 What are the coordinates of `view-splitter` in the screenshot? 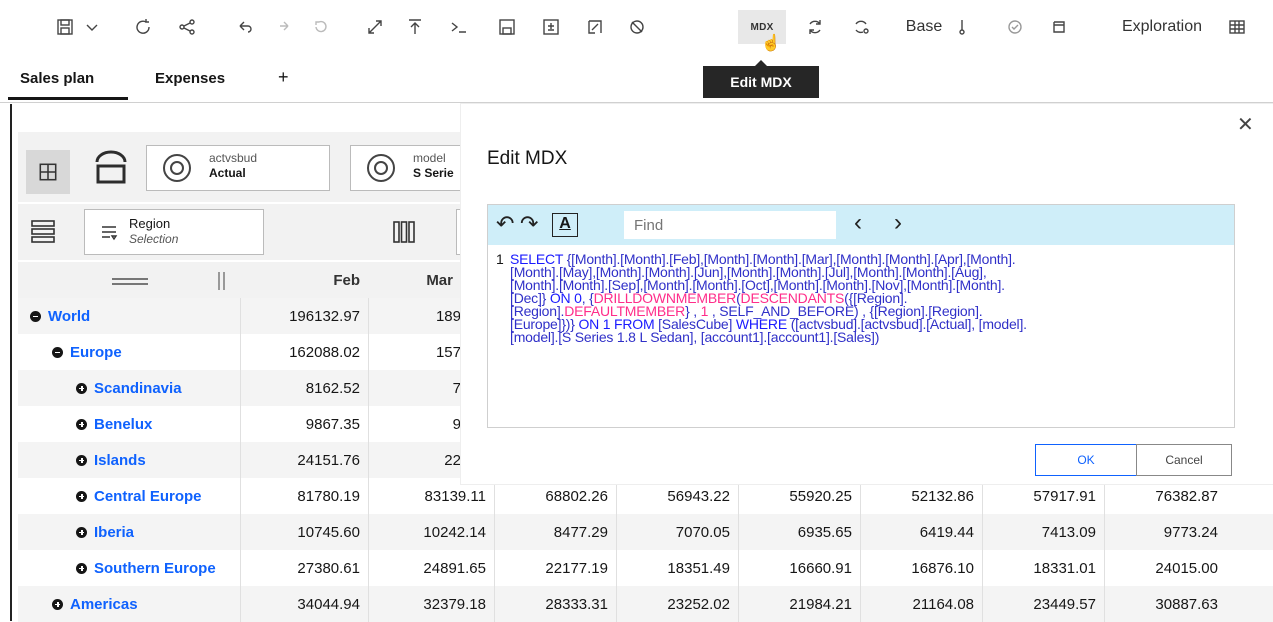 It's located at (11, 362).